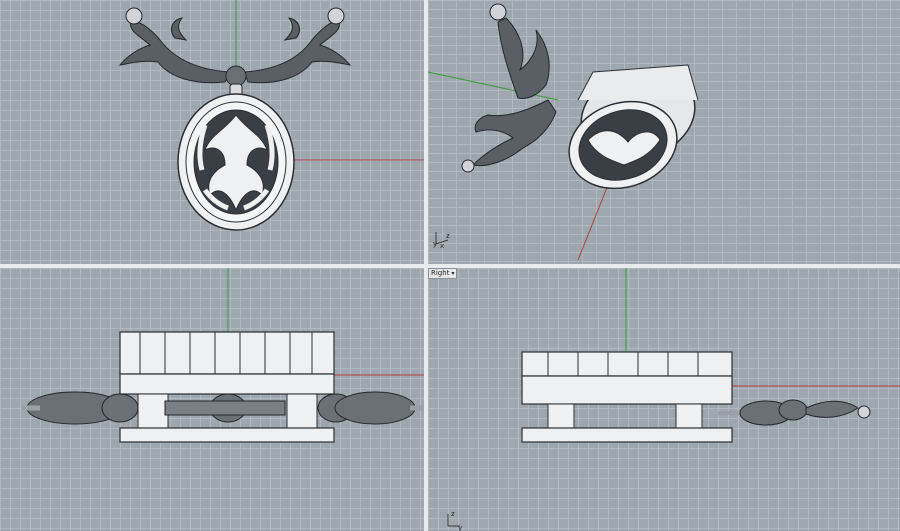 The height and width of the screenshot is (531, 900). What do you see at coordinates (452, 273) in the screenshot?
I see `chevron-down-icon: ▾` at bounding box center [452, 273].